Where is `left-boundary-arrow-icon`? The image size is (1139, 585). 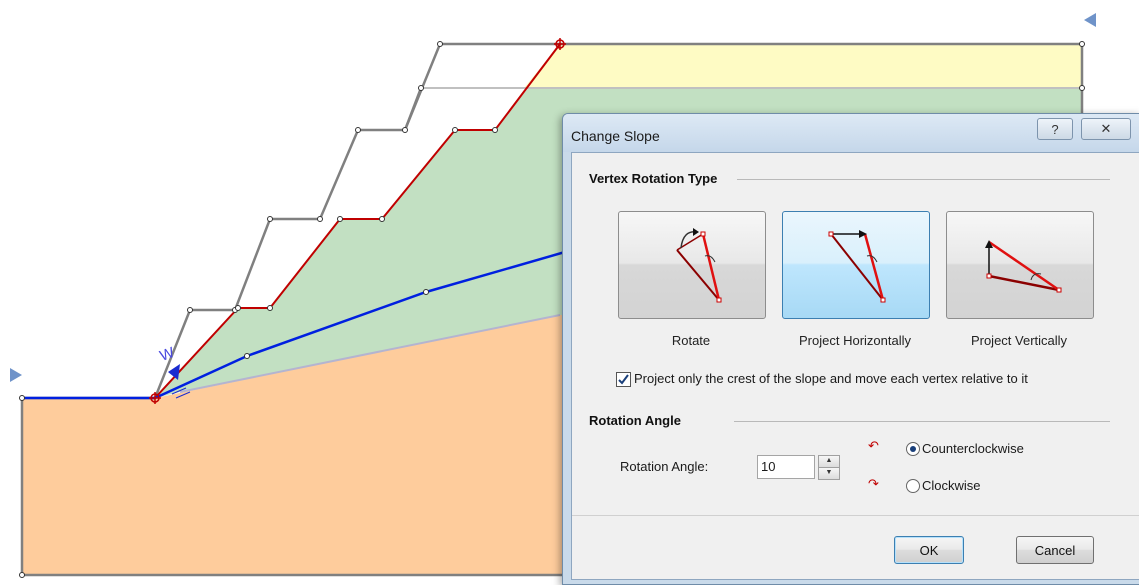 left-boundary-arrow-icon is located at coordinates (16, 375).